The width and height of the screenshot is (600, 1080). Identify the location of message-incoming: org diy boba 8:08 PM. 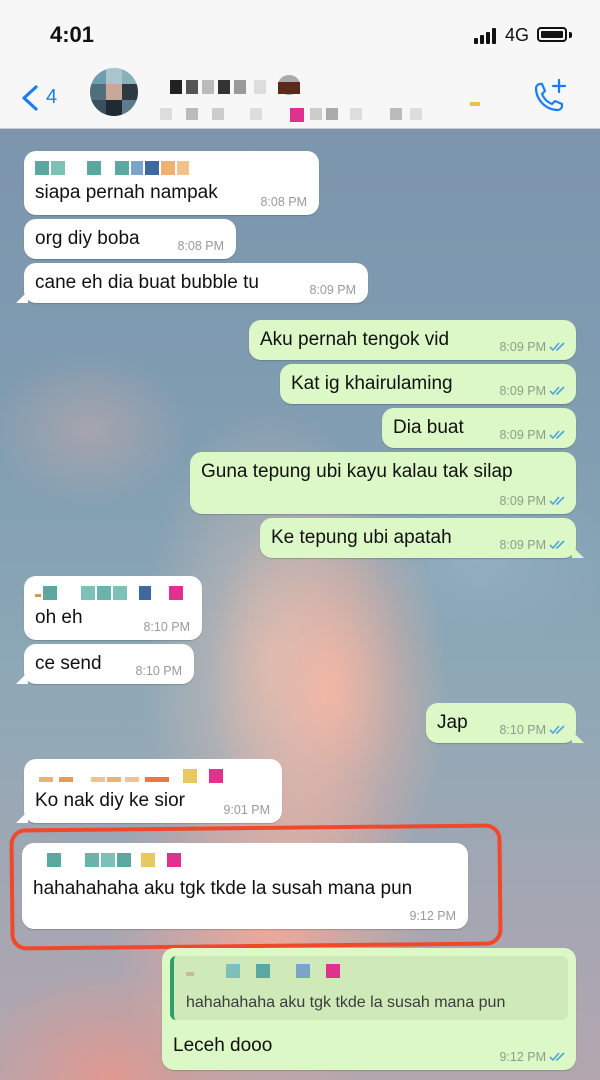
(130, 239).